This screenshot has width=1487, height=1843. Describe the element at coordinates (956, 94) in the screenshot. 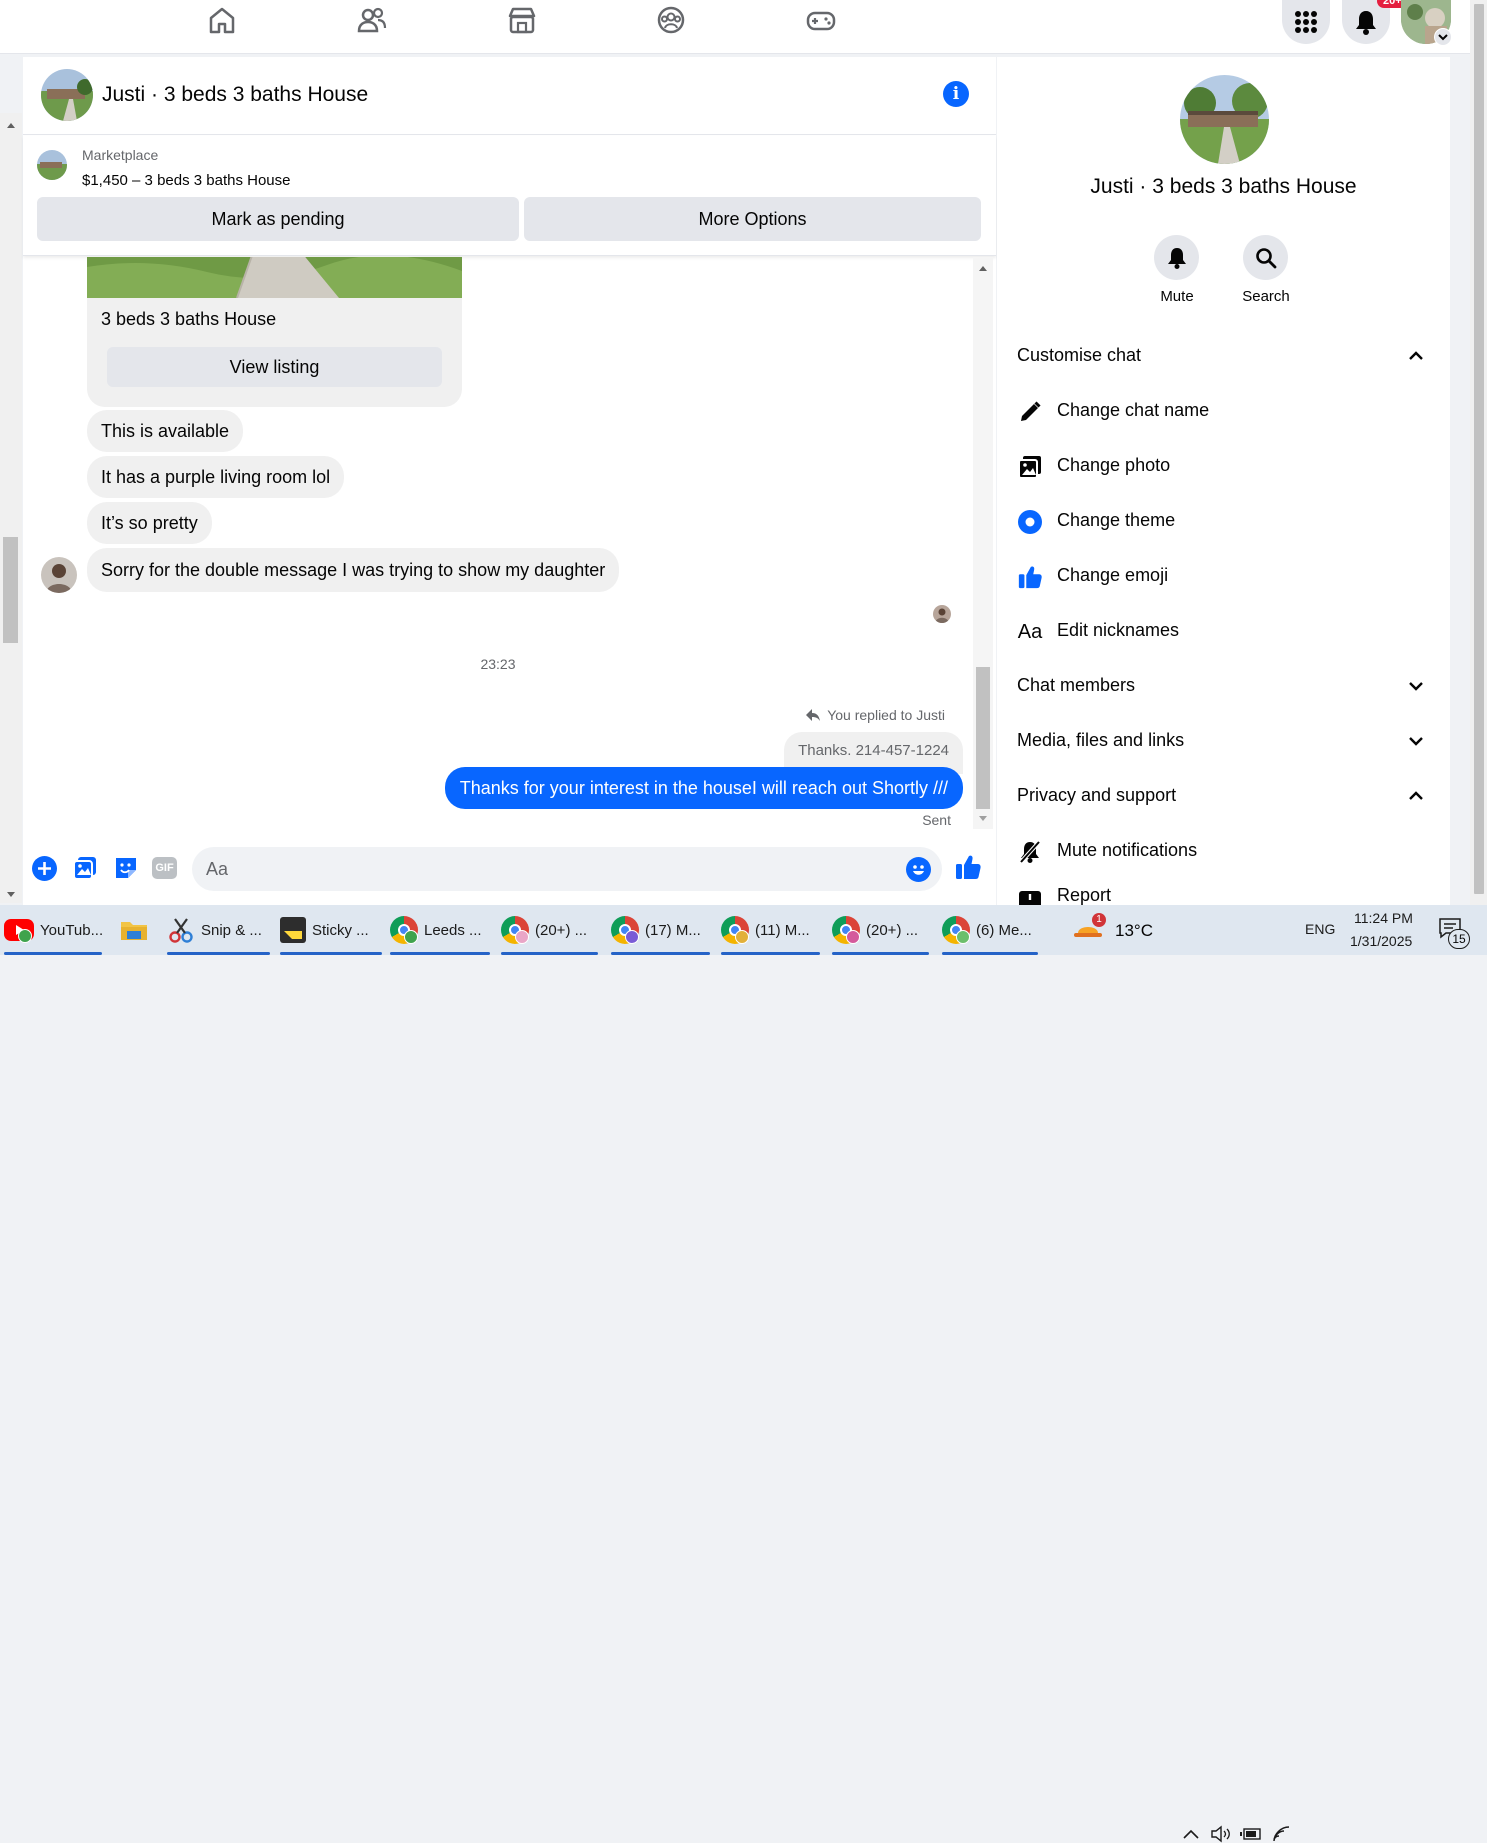

I see `conversation-info-icon: i` at that location.